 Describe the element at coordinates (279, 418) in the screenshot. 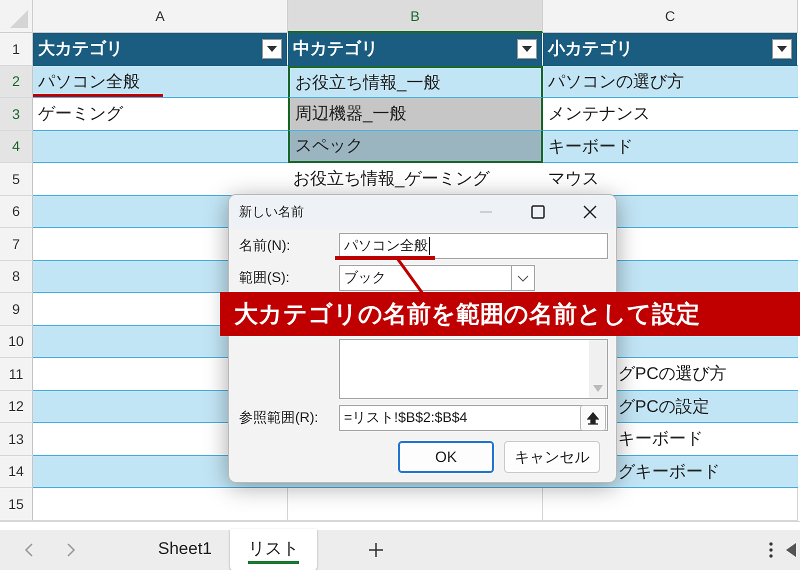

I see `field-label: 参照範囲(R):` at that location.